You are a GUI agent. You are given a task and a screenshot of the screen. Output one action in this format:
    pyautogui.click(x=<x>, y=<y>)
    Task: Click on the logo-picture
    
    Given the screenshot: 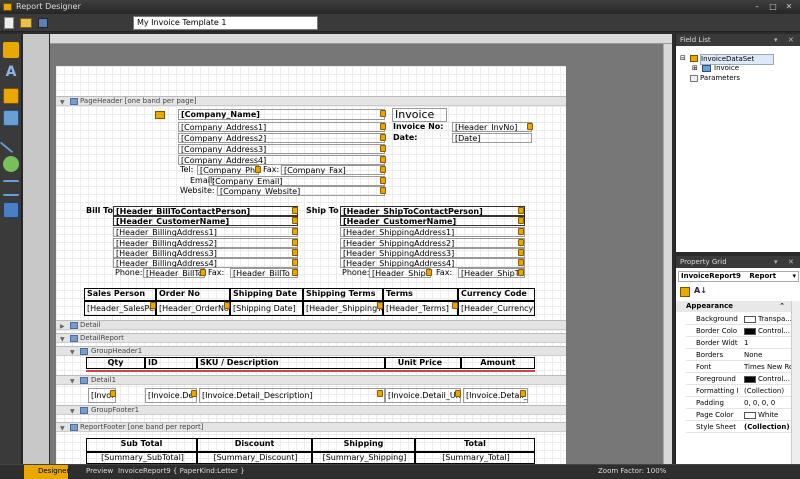 What is the action you would take?
    pyautogui.click(x=160, y=115)
    